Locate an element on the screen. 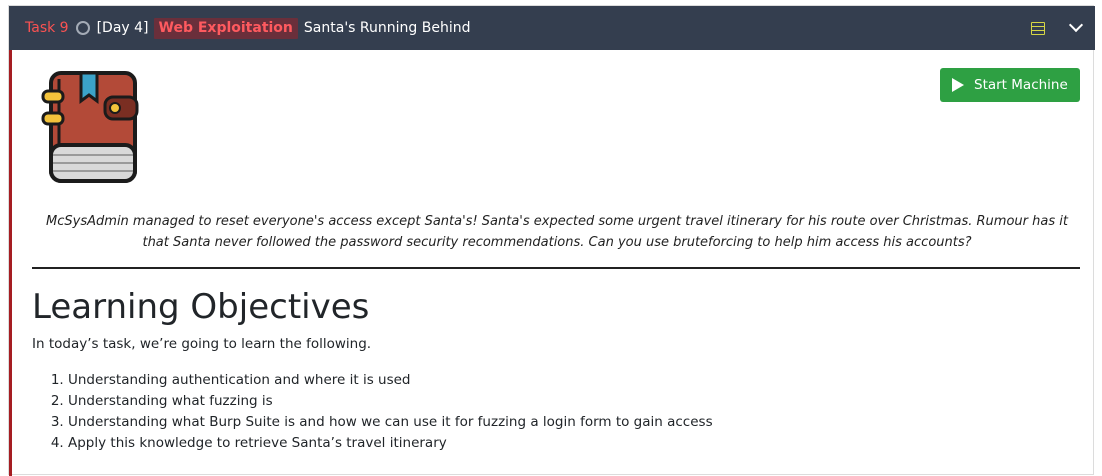 The image size is (1102, 476). play-icon is located at coordinates (958, 85).